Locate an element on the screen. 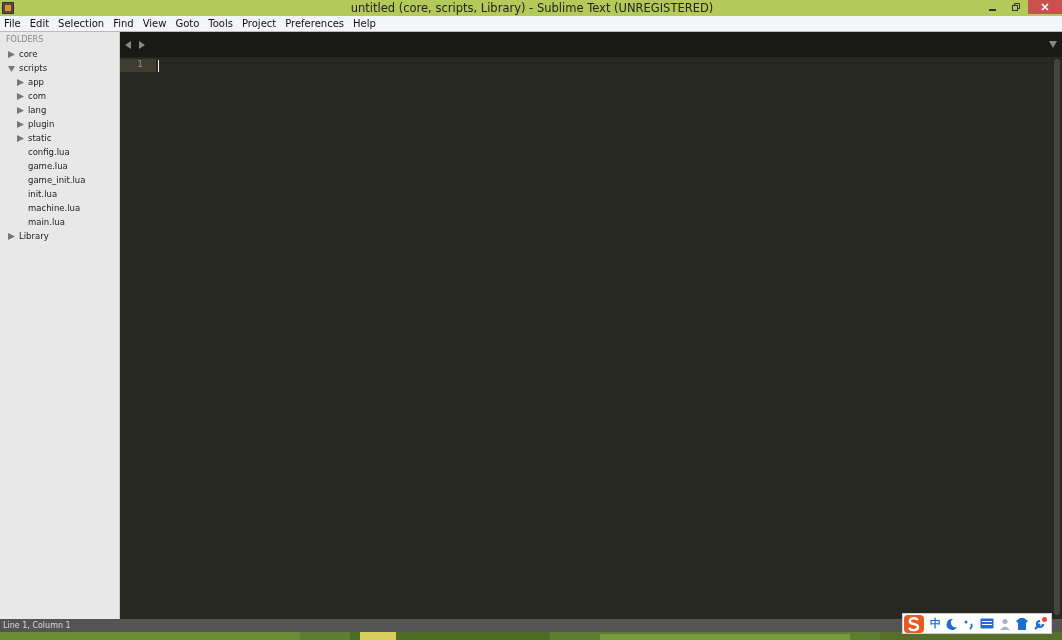 The image size is (1062, 640). keyboard-icon is located at coordinates (987, 623).